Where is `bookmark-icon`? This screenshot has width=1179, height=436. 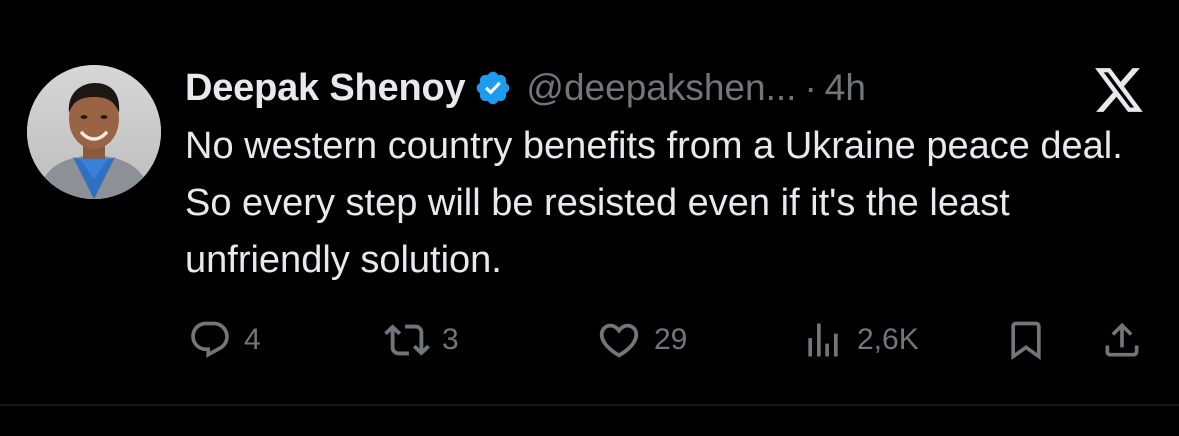 bookmark-icon is located at coordinates (1026, 340).